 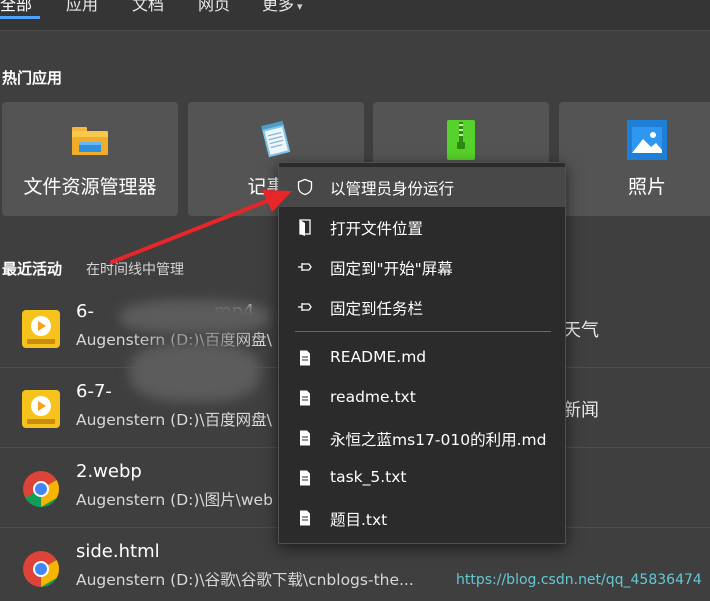 I want to click on recent-item-path: Augenstern (D:)\图片\web, so click(x=174, y=500).